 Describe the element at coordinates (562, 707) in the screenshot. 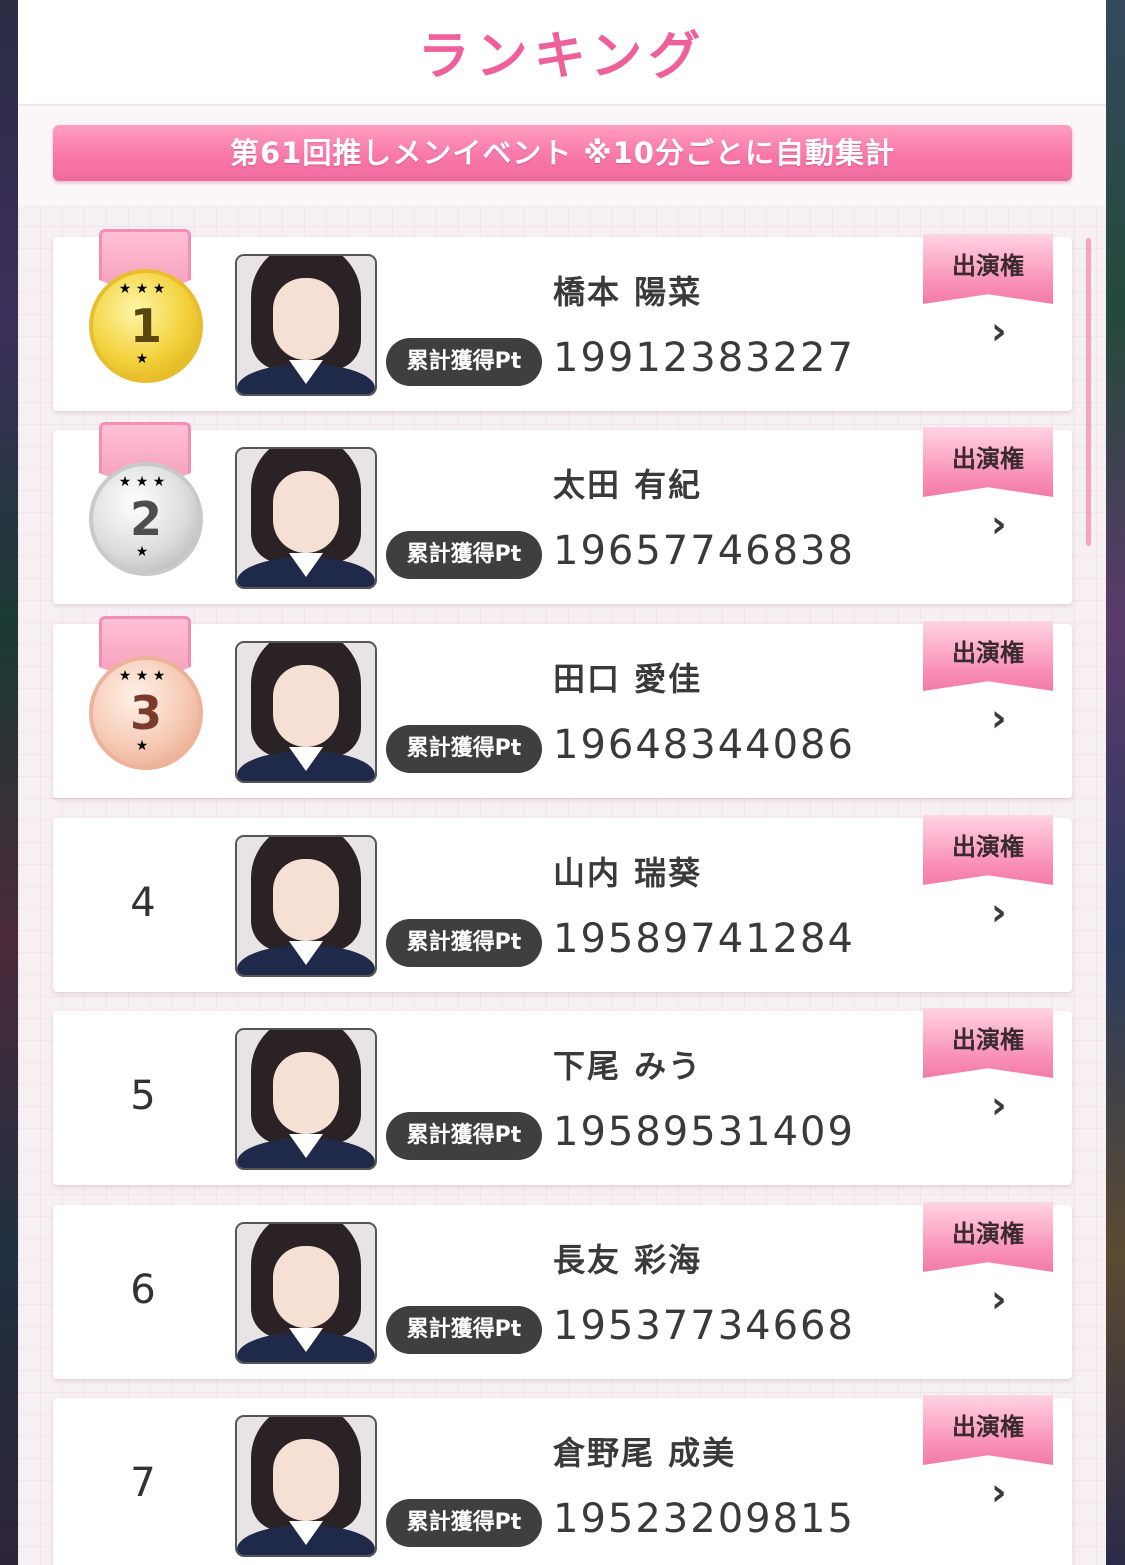

I see `ranking-row: 3 ★ ★ ★ ★ 田口 愛佳 累計獲得Pt 19648344086 出演権 ›` at that location.